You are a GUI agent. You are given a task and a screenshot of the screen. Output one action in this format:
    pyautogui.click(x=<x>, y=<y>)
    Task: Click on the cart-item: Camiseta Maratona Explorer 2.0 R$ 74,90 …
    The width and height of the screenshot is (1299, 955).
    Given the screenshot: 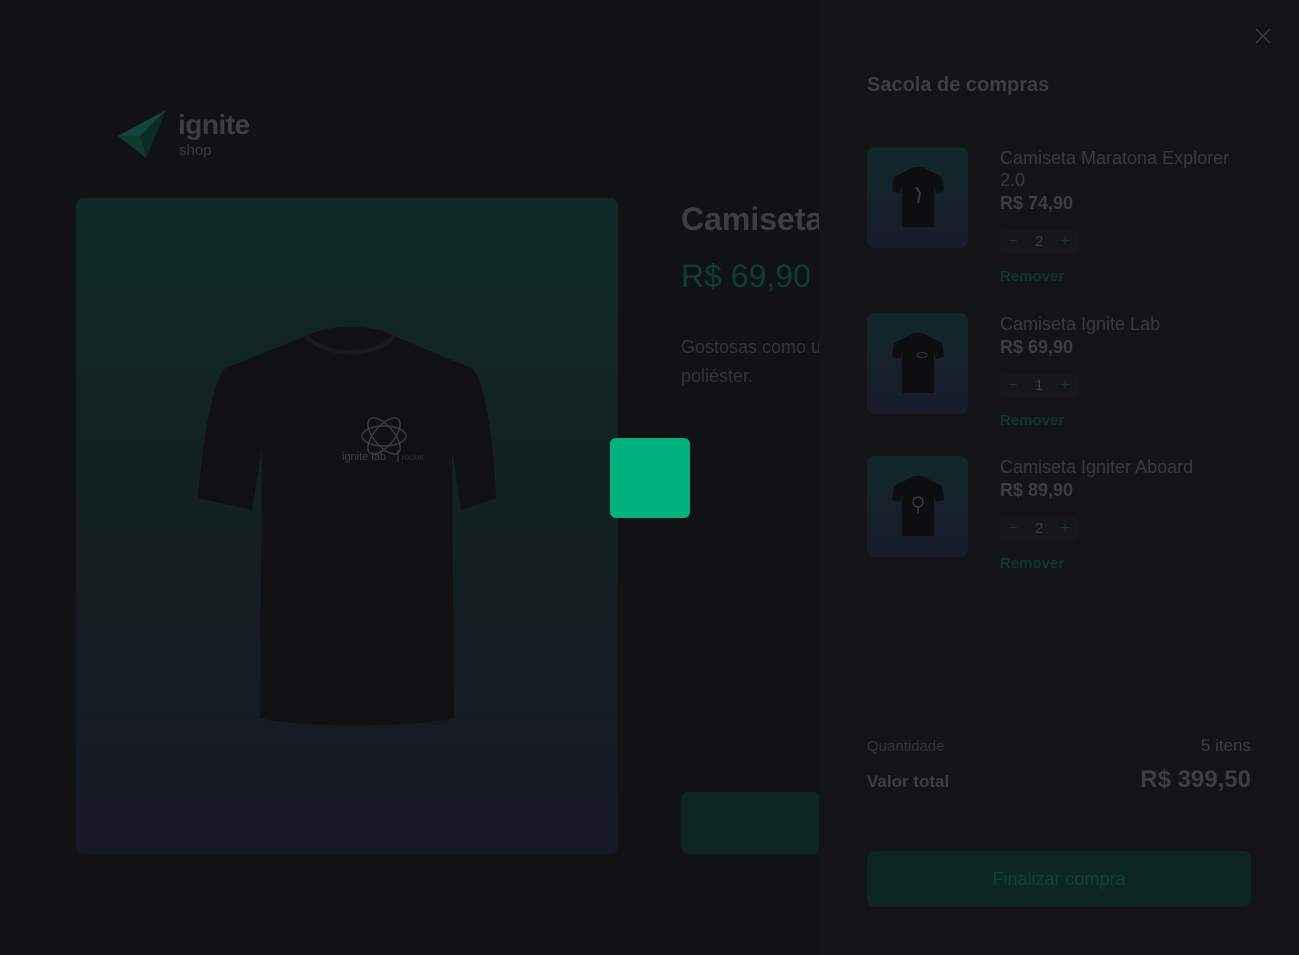 What is the action you would take?
    pyautogui.click(x=1059, y=216)
    